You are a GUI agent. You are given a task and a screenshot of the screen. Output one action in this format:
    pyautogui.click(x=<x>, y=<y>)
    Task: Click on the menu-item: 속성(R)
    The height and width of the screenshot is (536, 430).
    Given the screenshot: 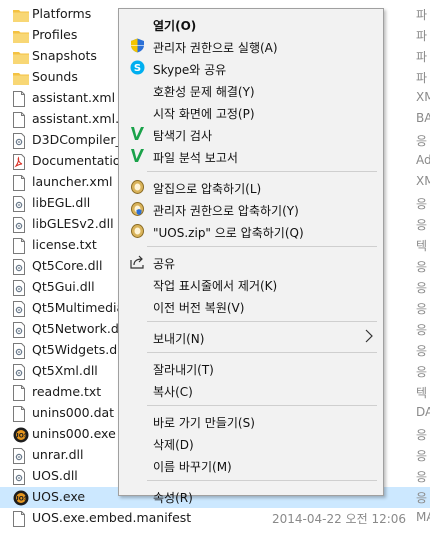 What is the action you would take?
    pyautogui.click(x=251, y=496)
    